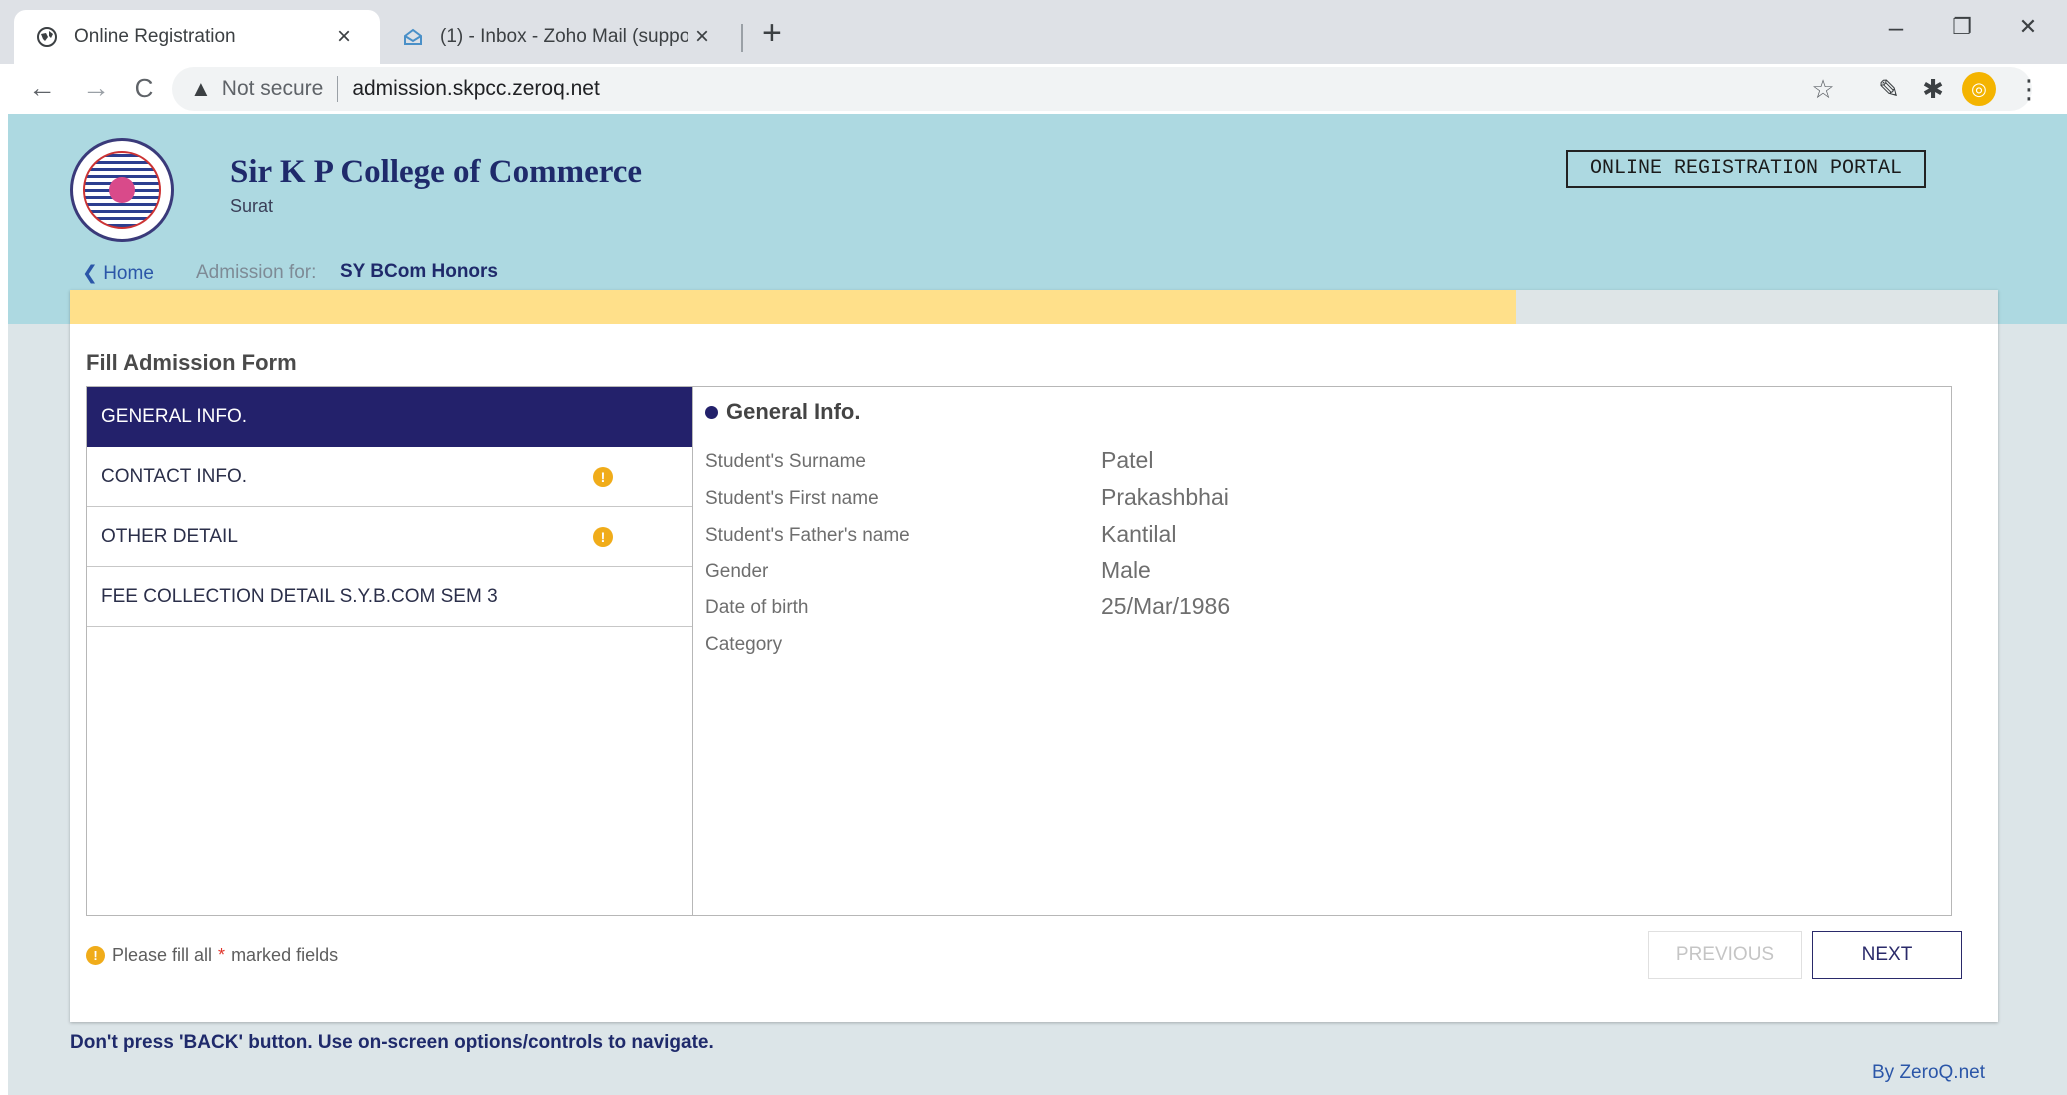 This screenshot has width=2067, height=1095. I want to click on field-label: Student's Father's name, so click(807, 535).